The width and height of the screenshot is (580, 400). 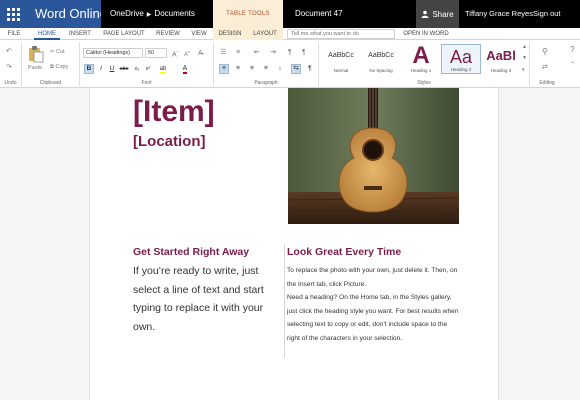 I want to click on breadcrumb: OneDrive ▶ Documents, so click(x=152, y=14).